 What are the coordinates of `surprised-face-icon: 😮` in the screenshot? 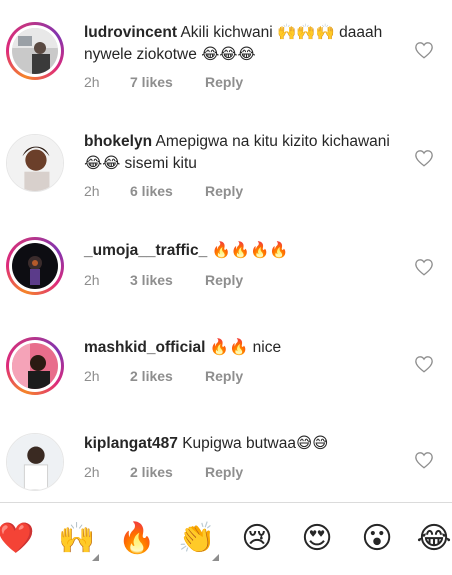 It's located at (377, 539).